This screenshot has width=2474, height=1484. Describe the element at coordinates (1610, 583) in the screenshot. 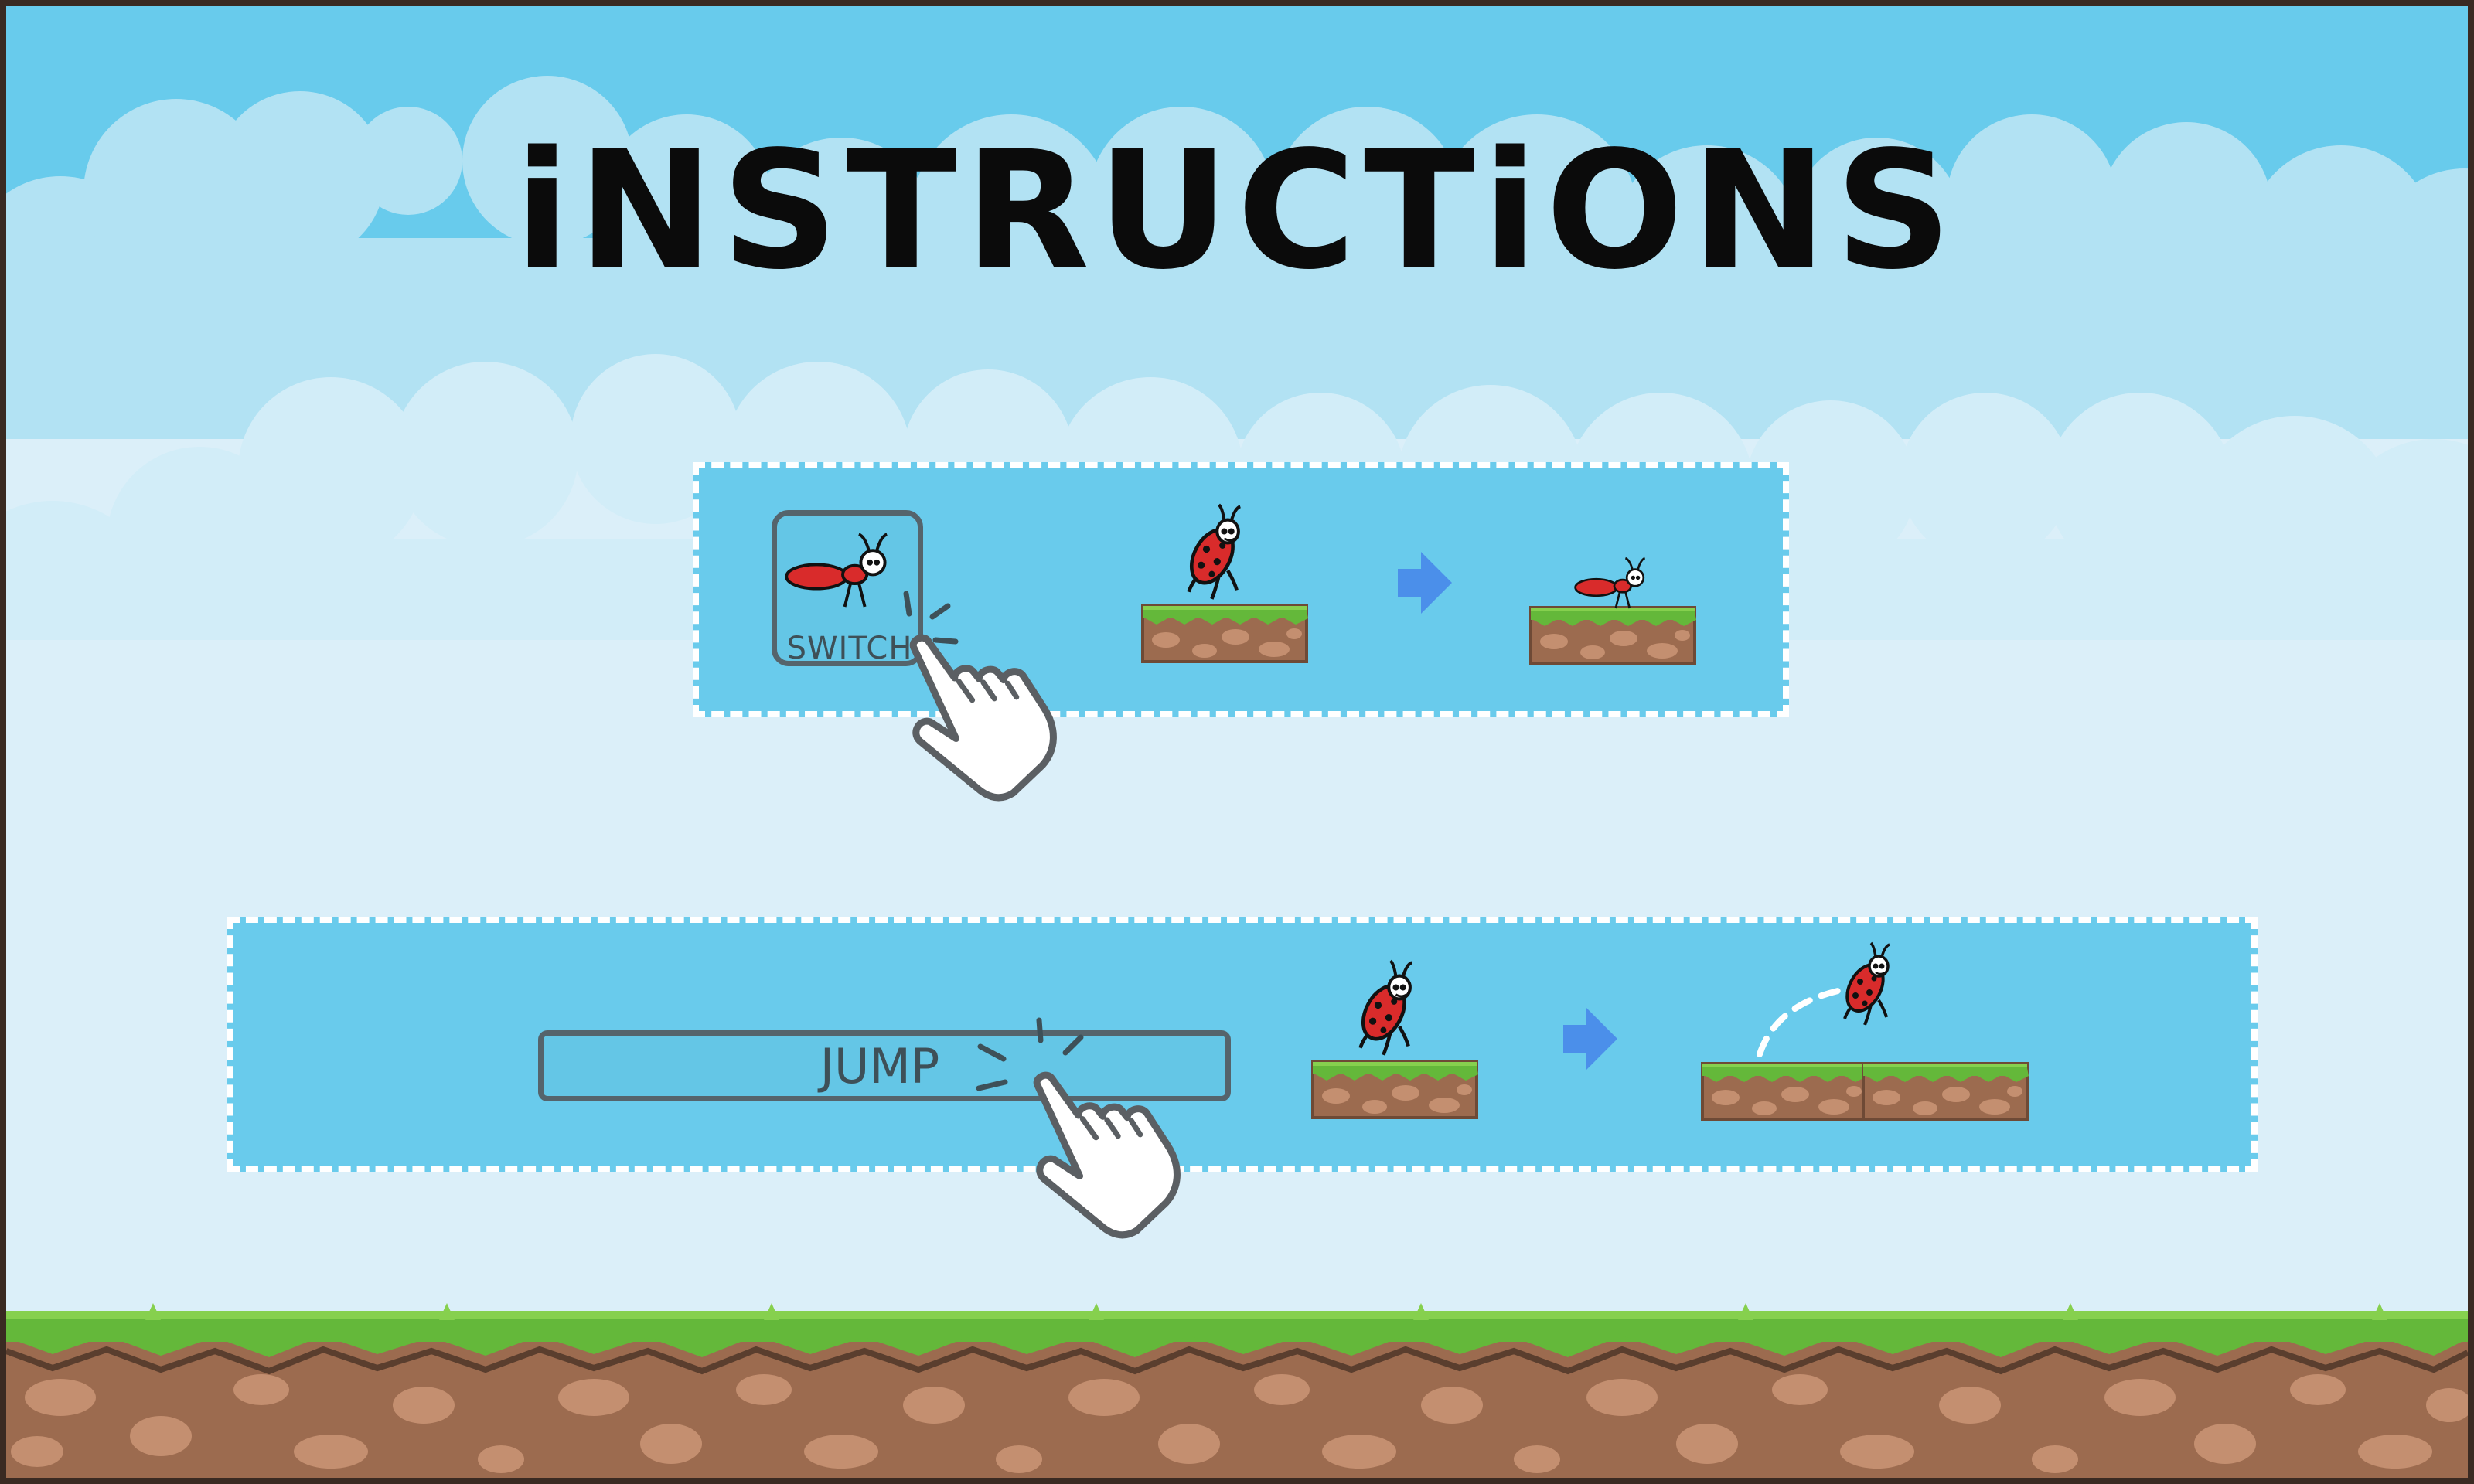

I see `ant-after-switch` at that location.